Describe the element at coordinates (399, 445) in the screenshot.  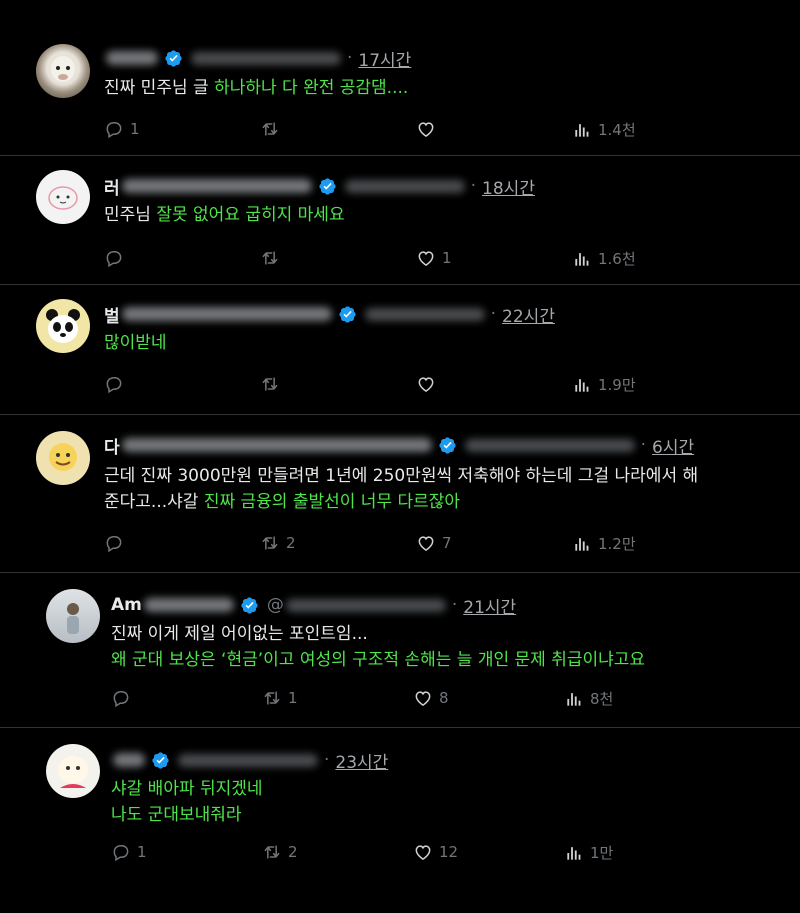
I see `post-header: 다 · 6시간` at that location.